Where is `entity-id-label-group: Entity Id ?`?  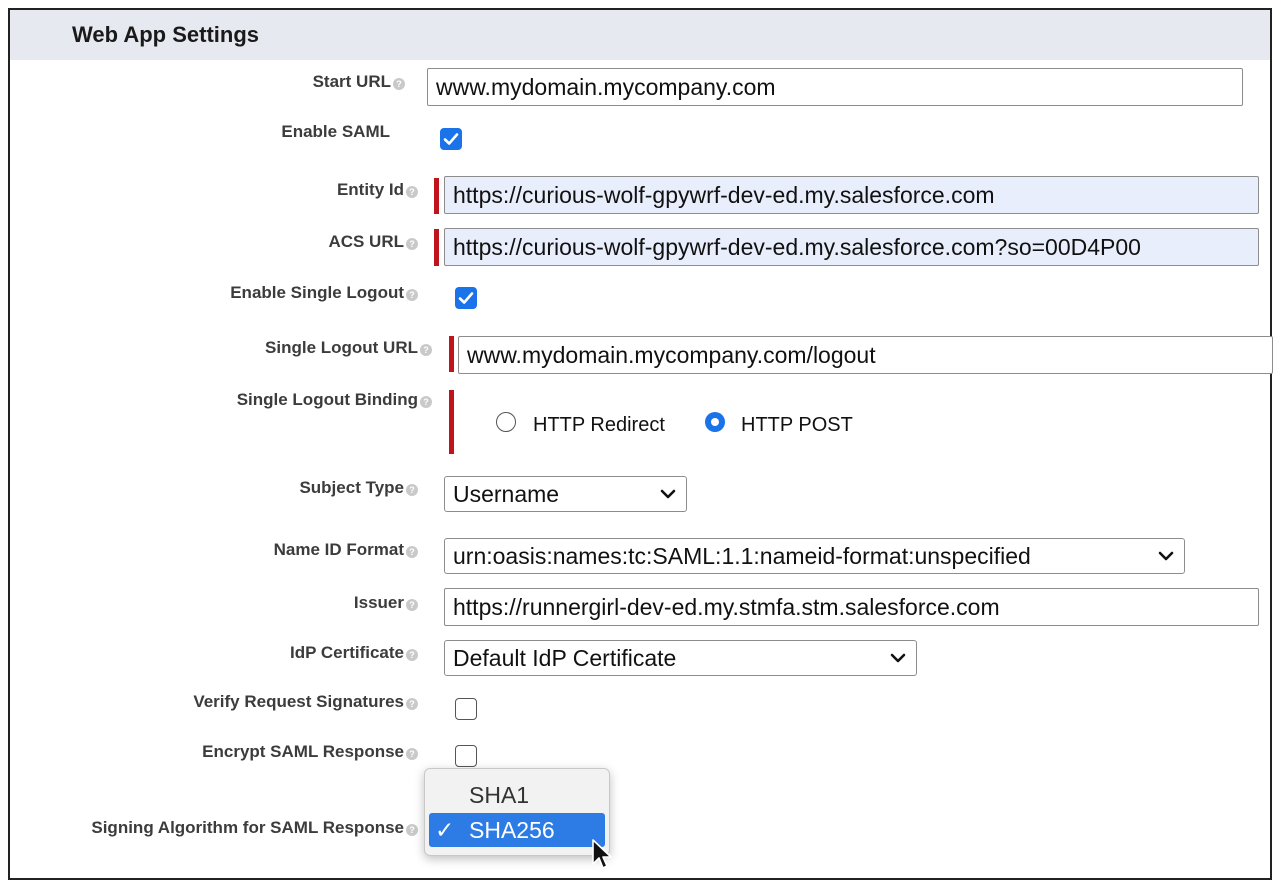 entity-id-label-group: Entity Id ? is located at coordinates (377, 190).